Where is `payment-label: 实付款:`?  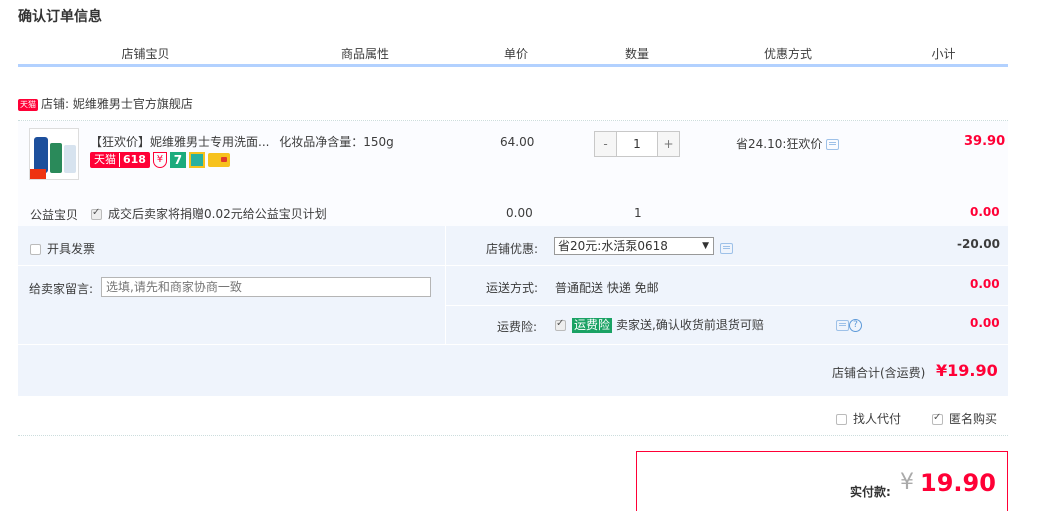
payment-label: 实付款: is located at coordinates (870, 492).